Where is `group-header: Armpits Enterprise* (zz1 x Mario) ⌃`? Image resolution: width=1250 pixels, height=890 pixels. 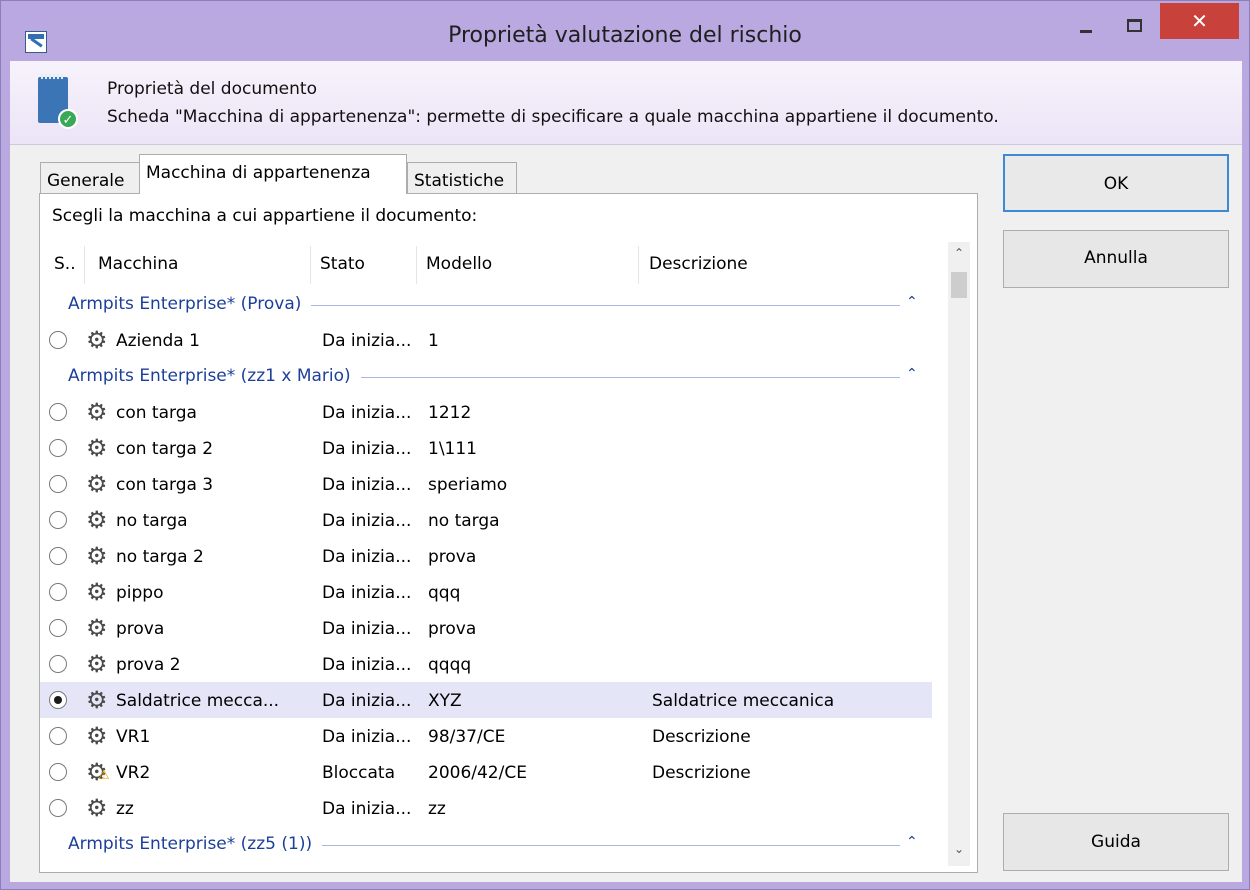 group-header: Armpits Enterprise* (zz1 x Mario) ⌃ is located at coordinates (494, 376).